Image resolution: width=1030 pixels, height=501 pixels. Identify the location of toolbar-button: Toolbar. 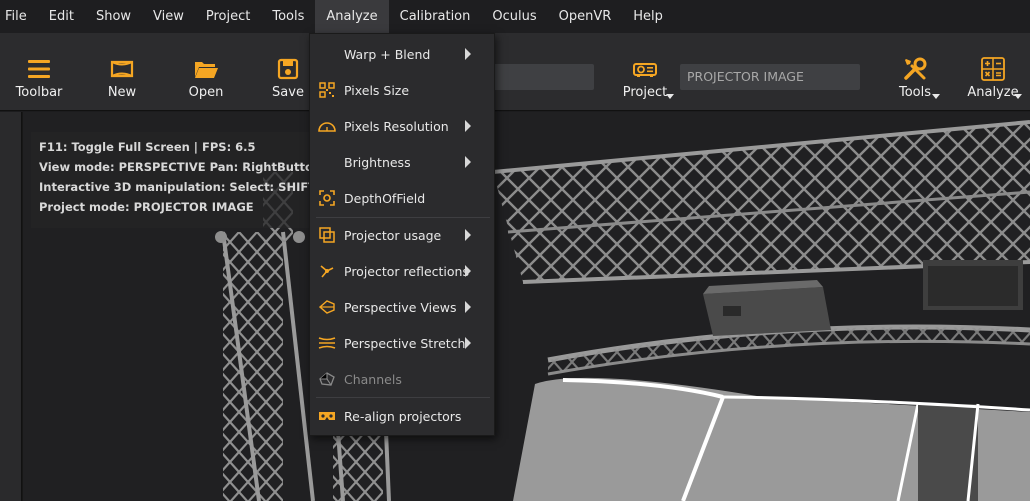
(39, 72).